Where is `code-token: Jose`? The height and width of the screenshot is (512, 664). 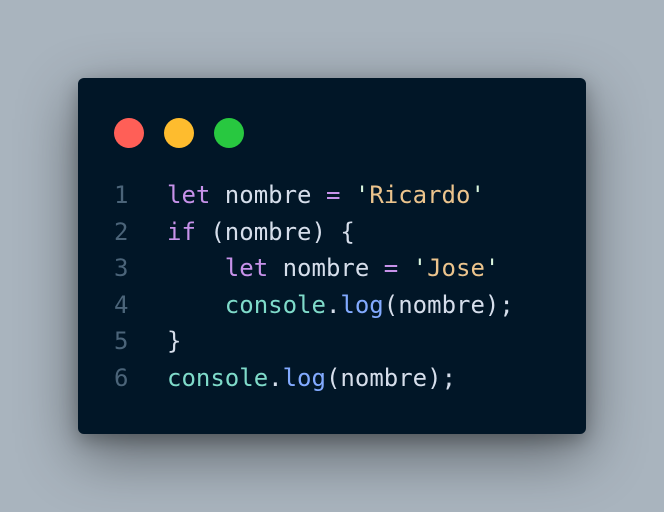 code-token: Jose is located at coordinates (456, 268).